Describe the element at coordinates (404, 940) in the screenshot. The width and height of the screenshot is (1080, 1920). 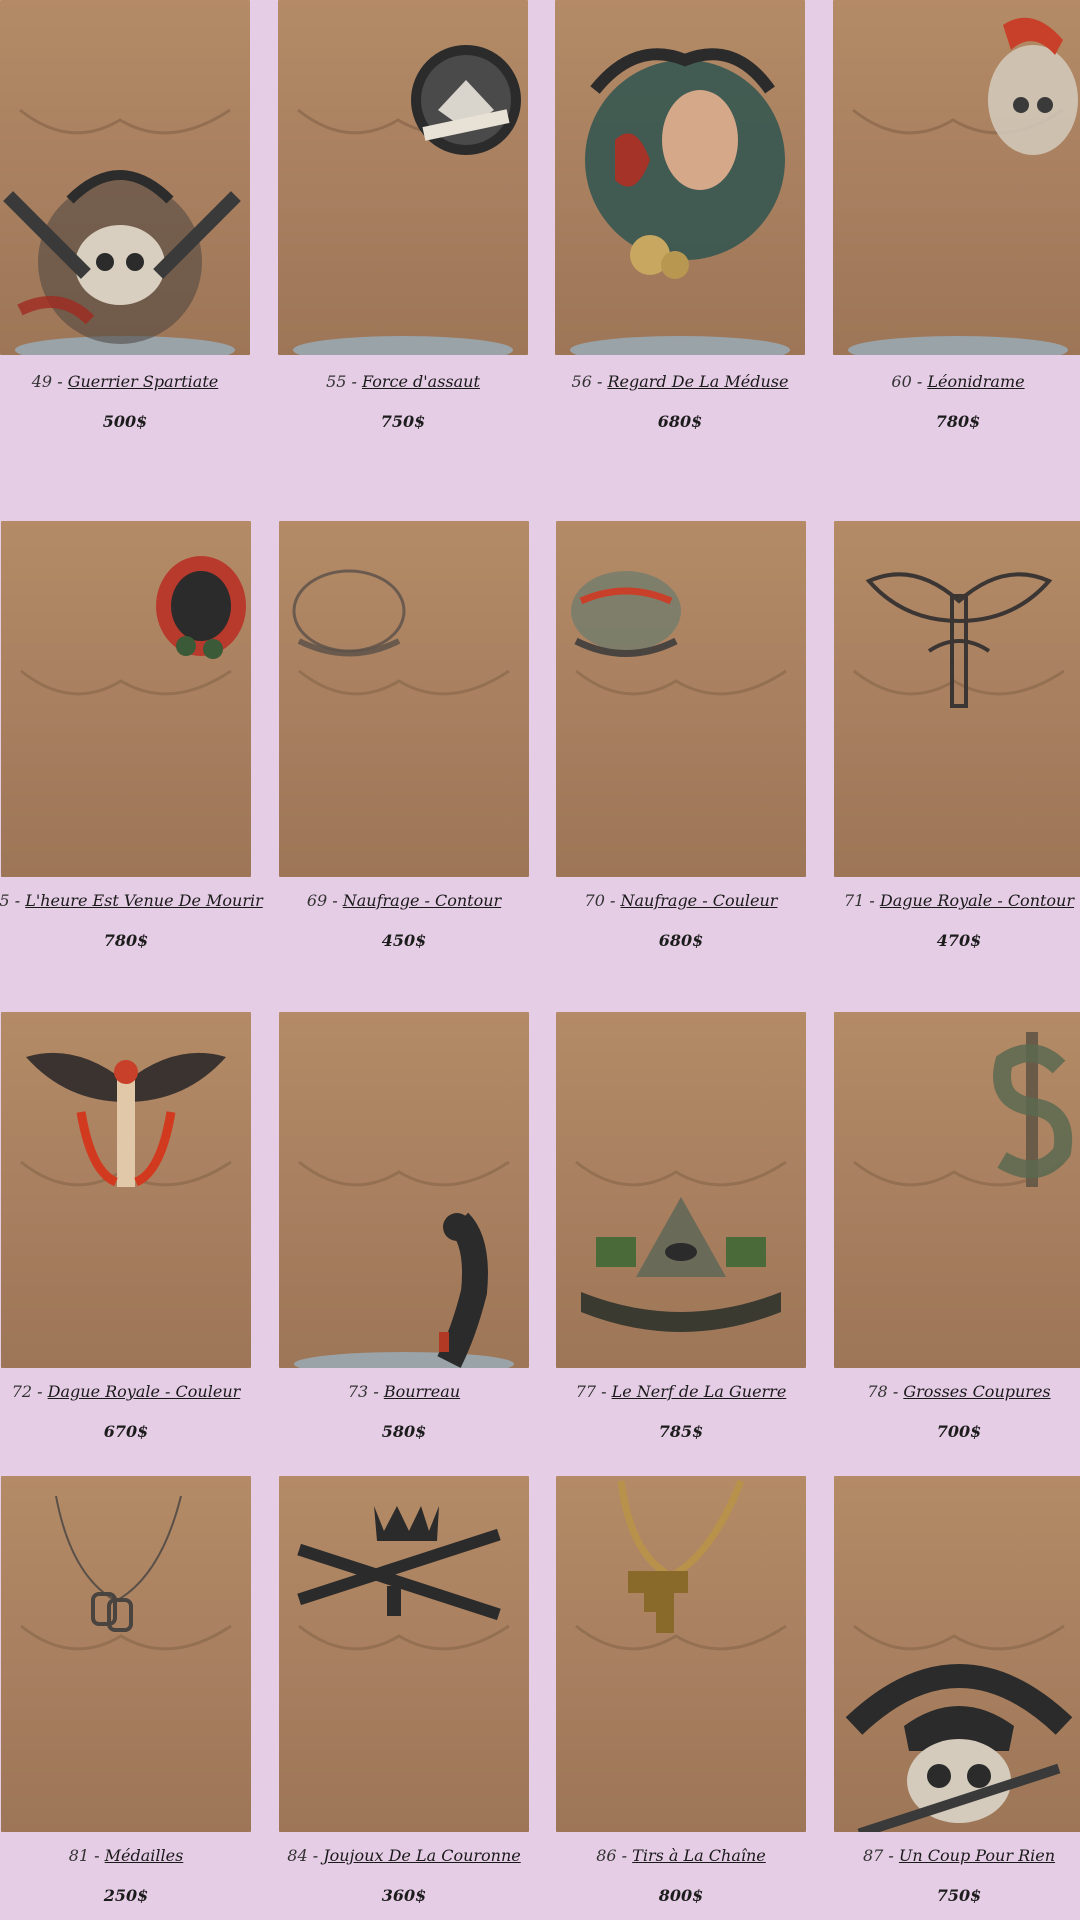
I see `tattoo-price: 450$` at that location.